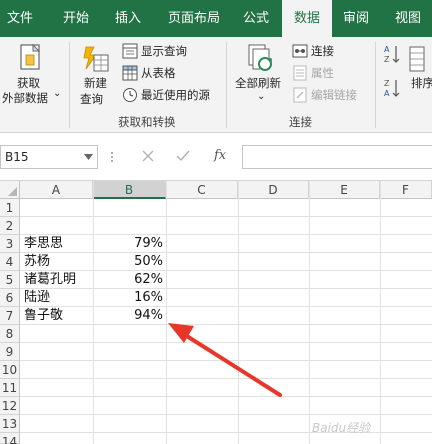  I want to click on show-queries-button: 显示查询, so click(171, 51).